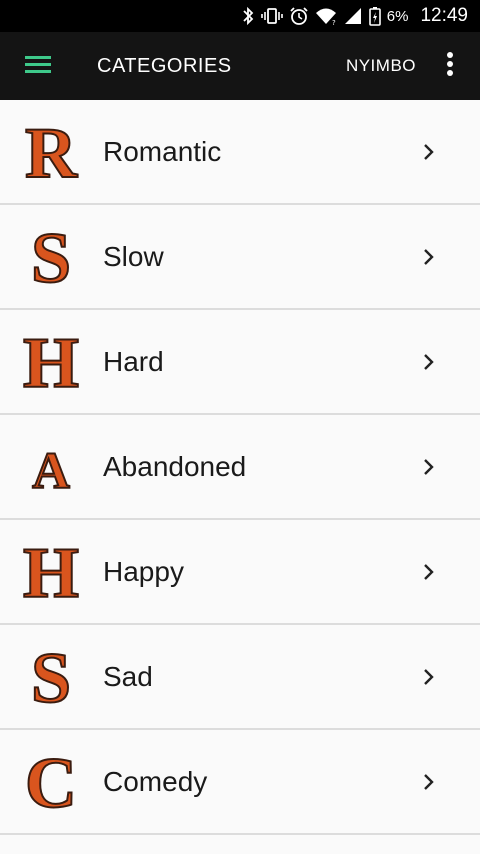 Image resolution: width=480 pixels, height=854 pixels. Describe the element at coordinates (133, 361) in the screenshot. I see `category-label: Hard` at that location.